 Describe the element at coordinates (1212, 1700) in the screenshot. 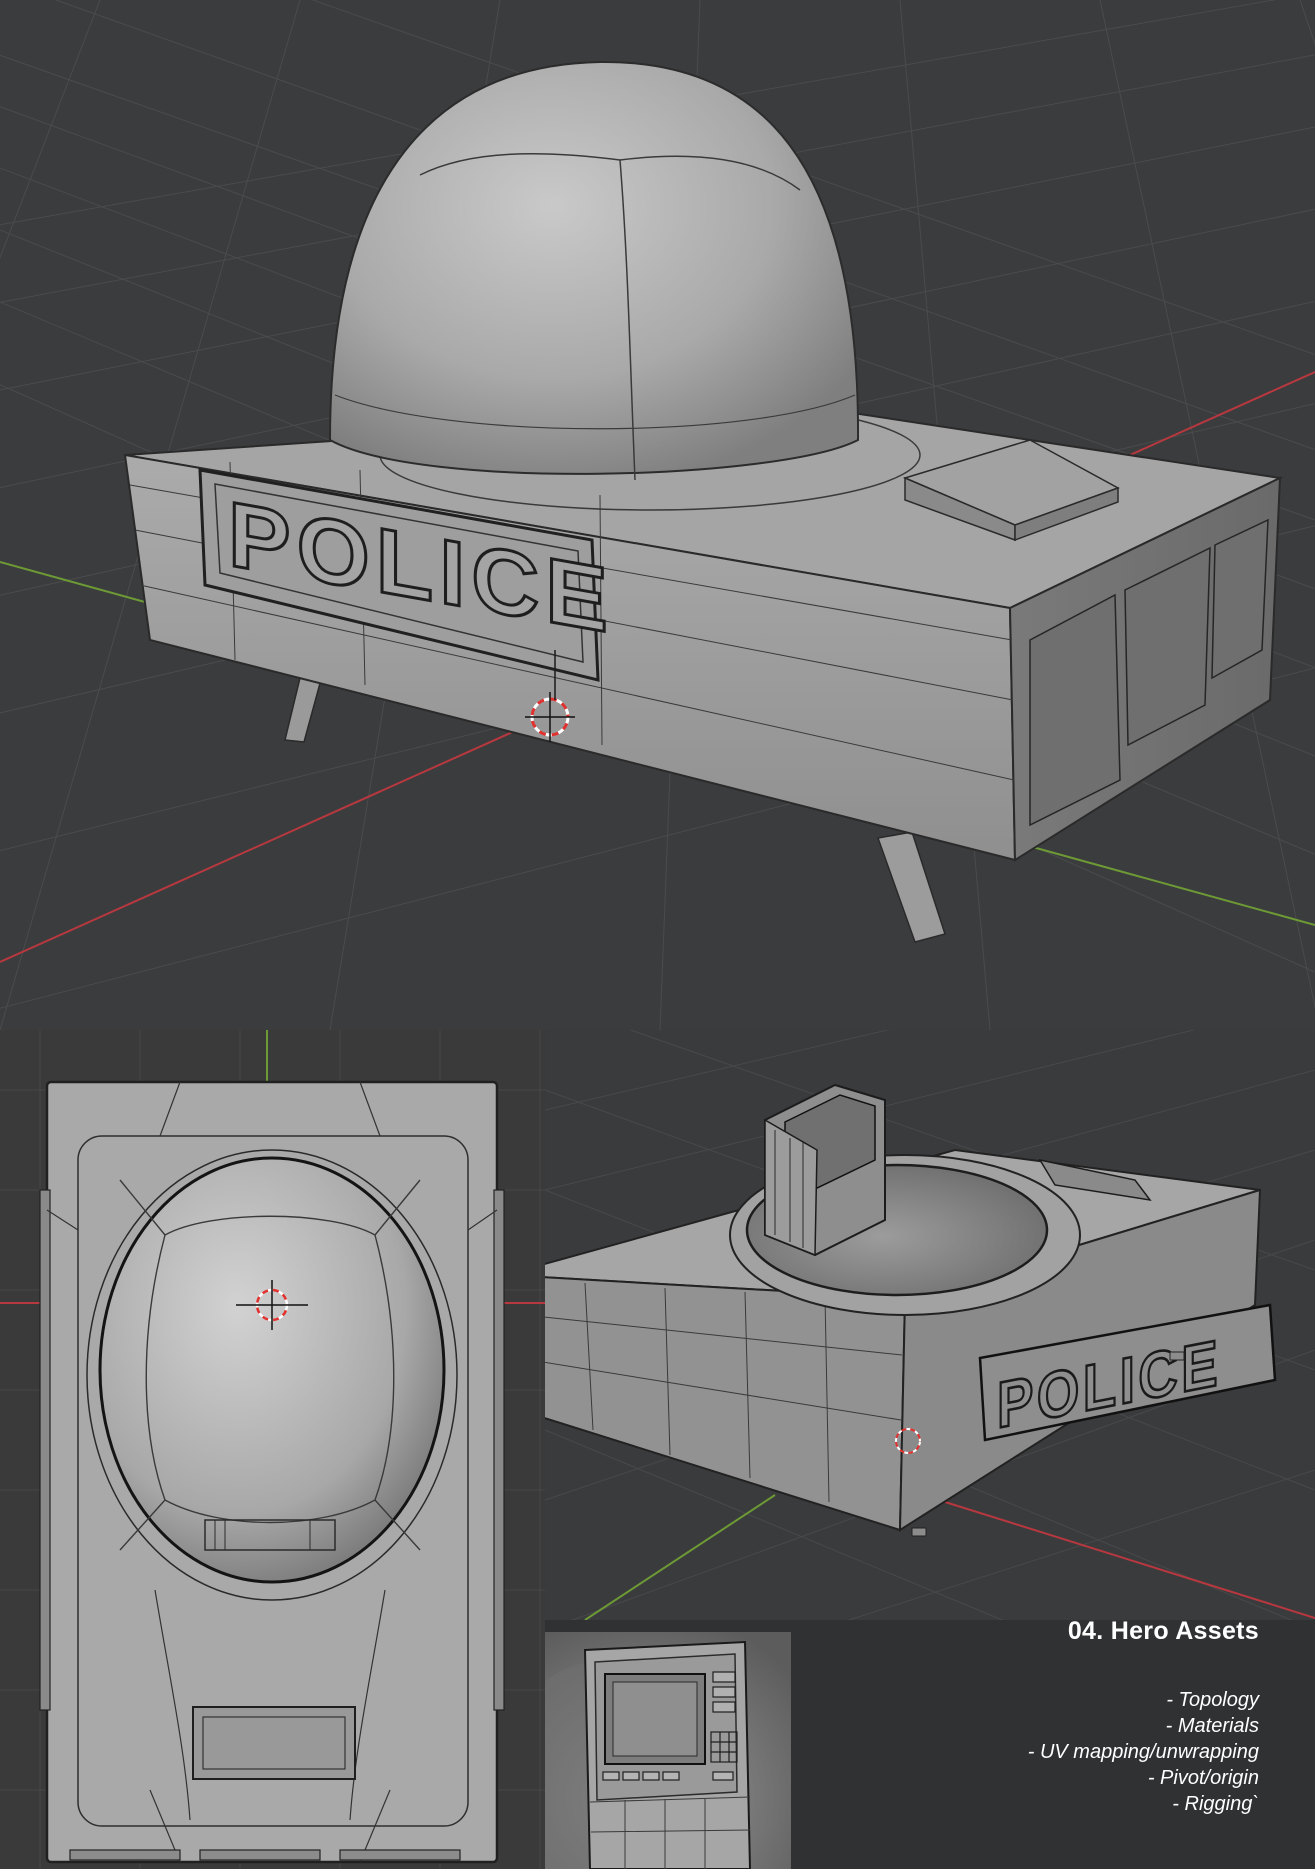

I see `feature-item-topology: - Topology` at that location.